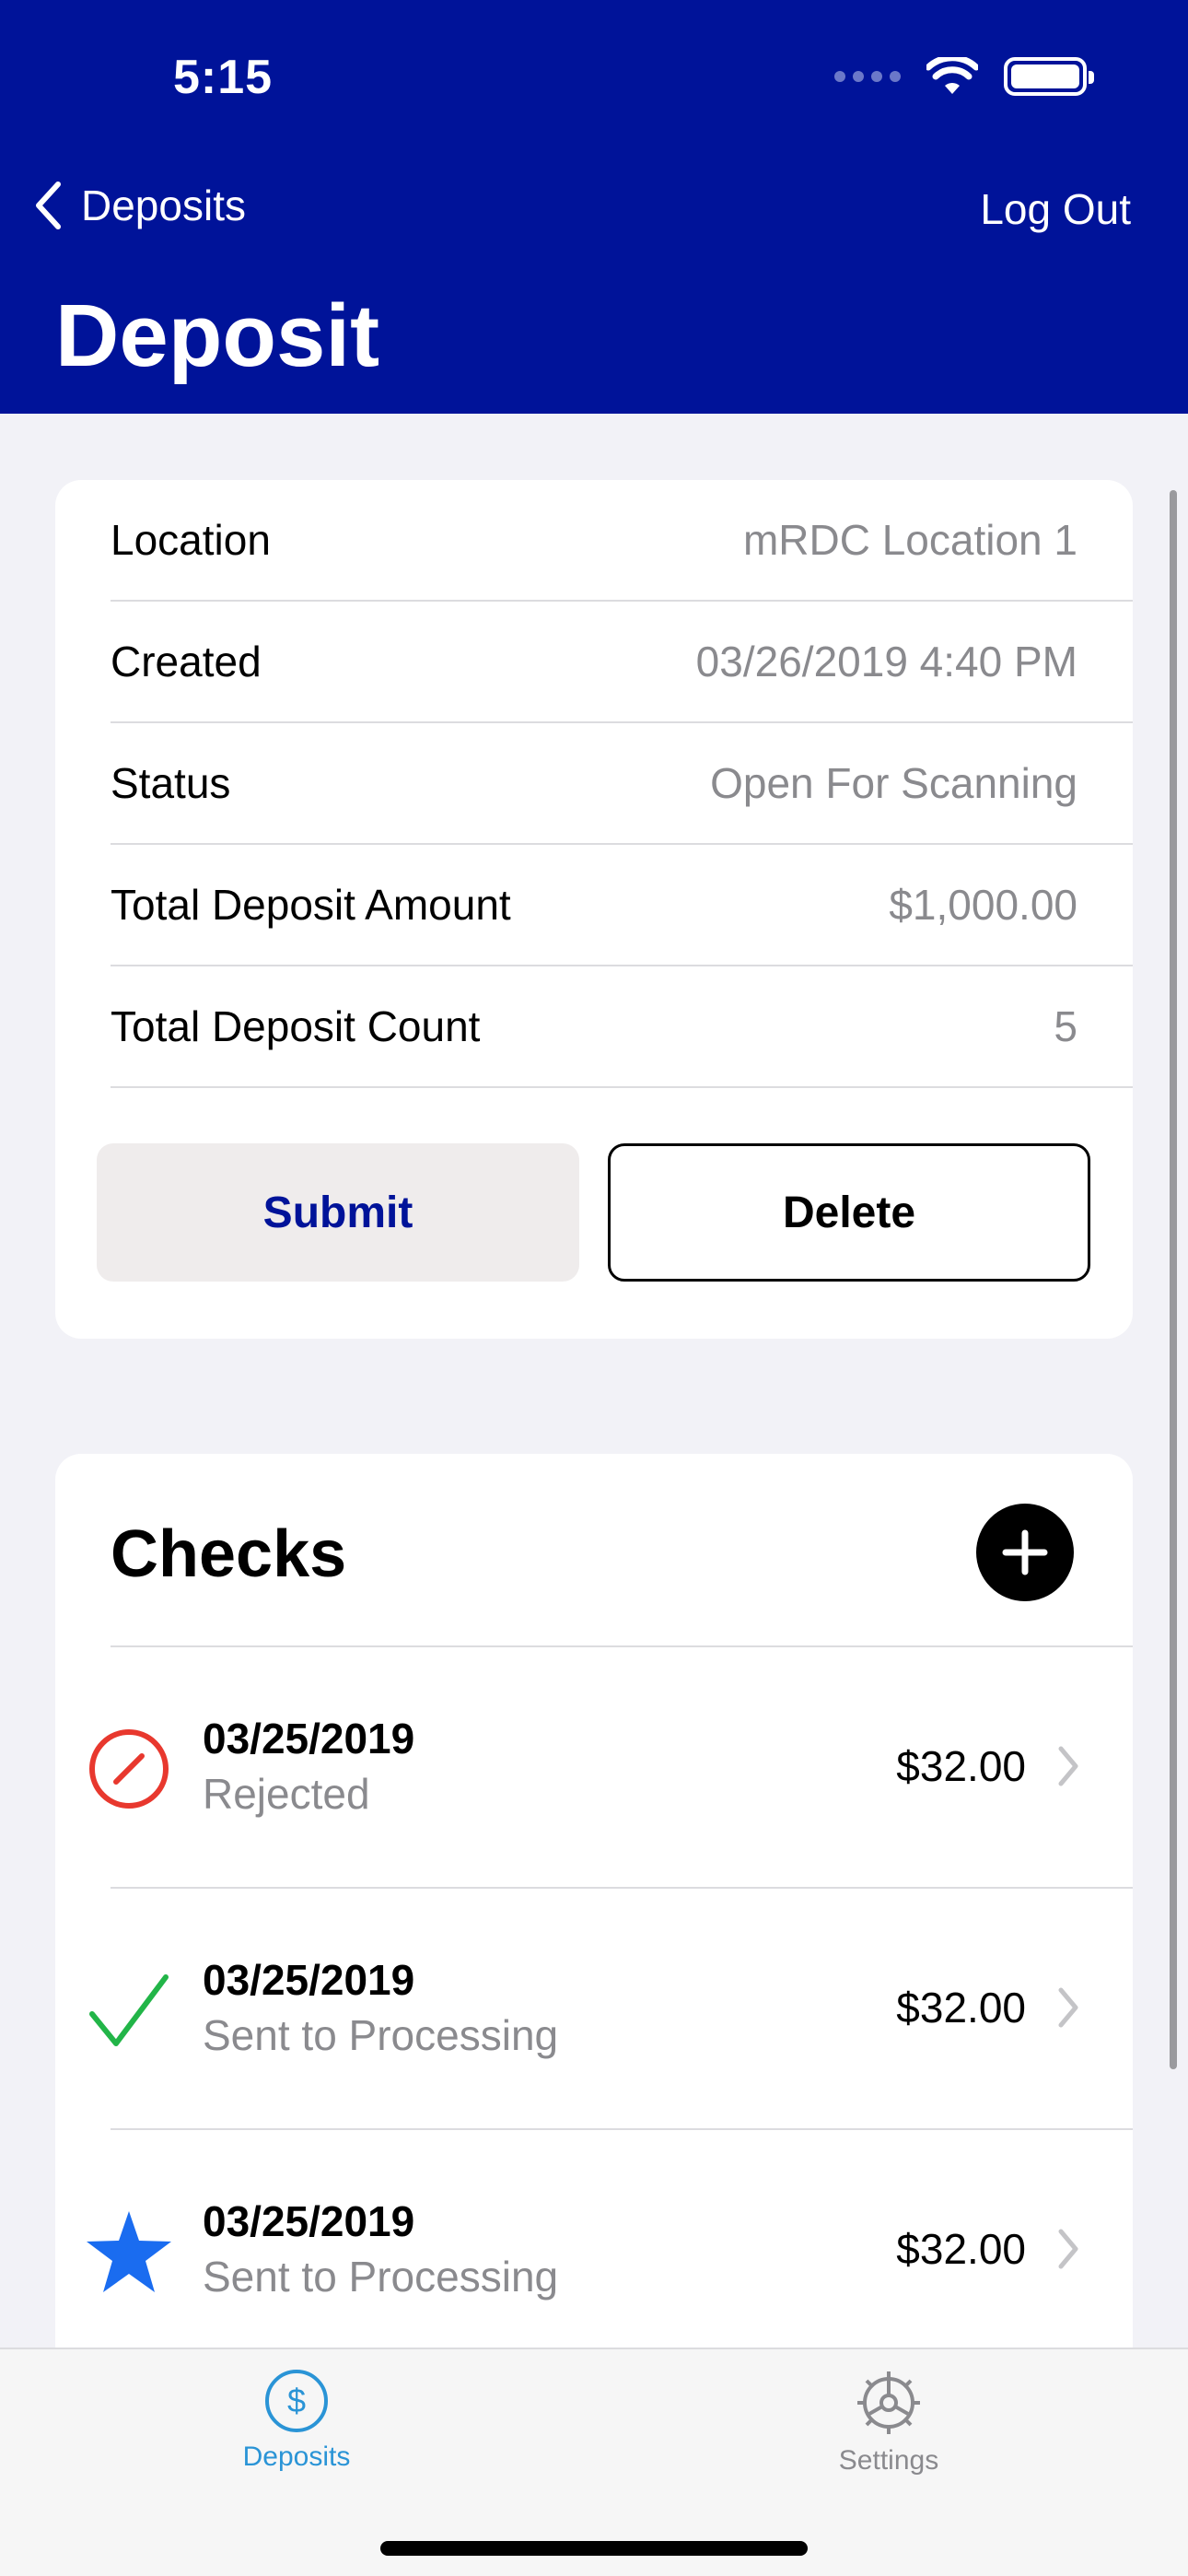  I want to click on tab-deposits: $ Deposits, so click(296, 2420).